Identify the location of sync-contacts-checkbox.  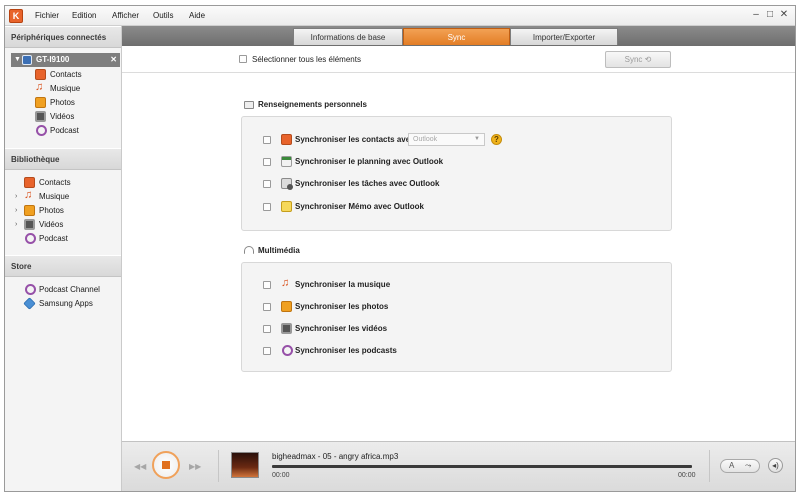
(267, 140).